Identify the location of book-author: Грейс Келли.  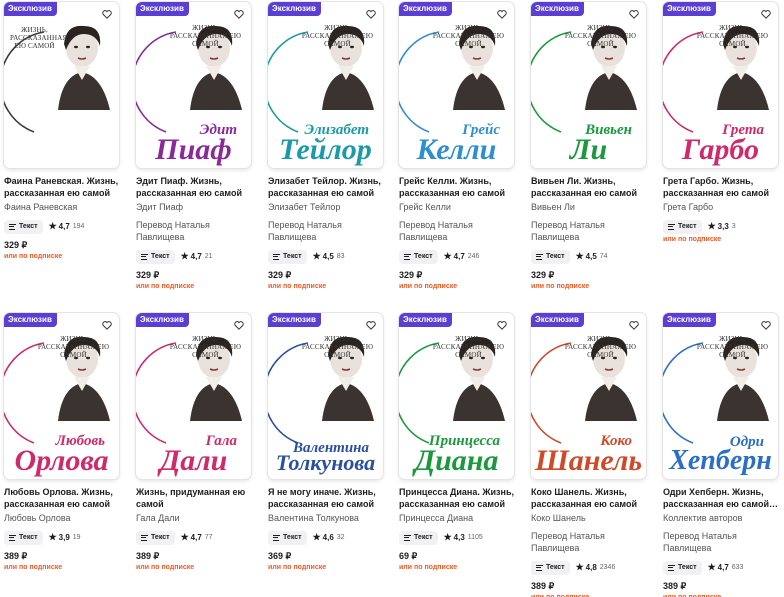
(458, 207).